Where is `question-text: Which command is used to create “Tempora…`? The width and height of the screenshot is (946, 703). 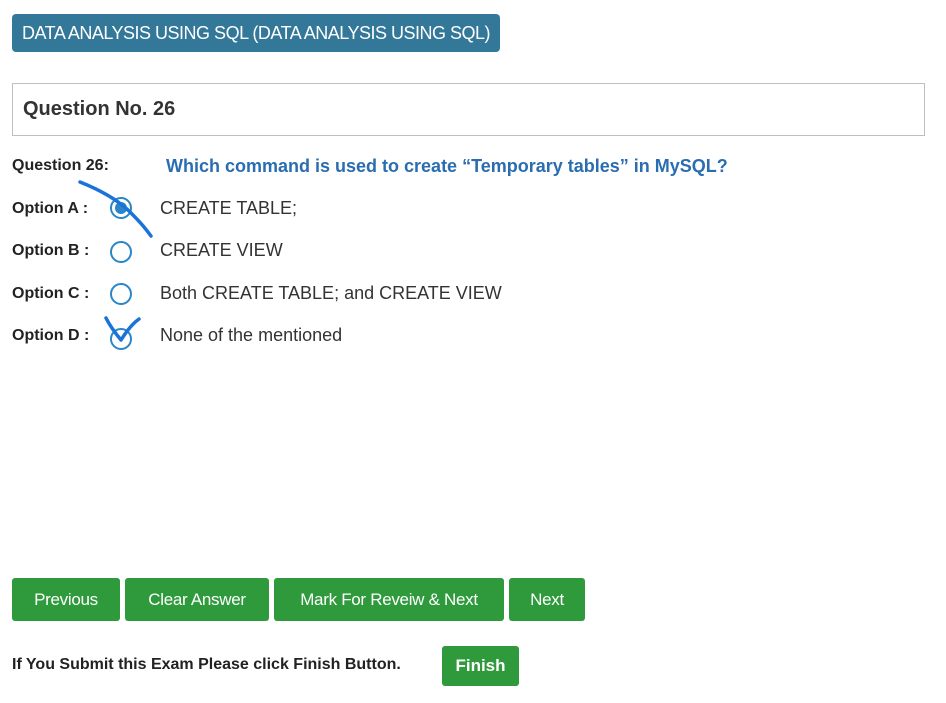 question-text: Which command is used to create “Tempora… is located at coordinates (447, 166).